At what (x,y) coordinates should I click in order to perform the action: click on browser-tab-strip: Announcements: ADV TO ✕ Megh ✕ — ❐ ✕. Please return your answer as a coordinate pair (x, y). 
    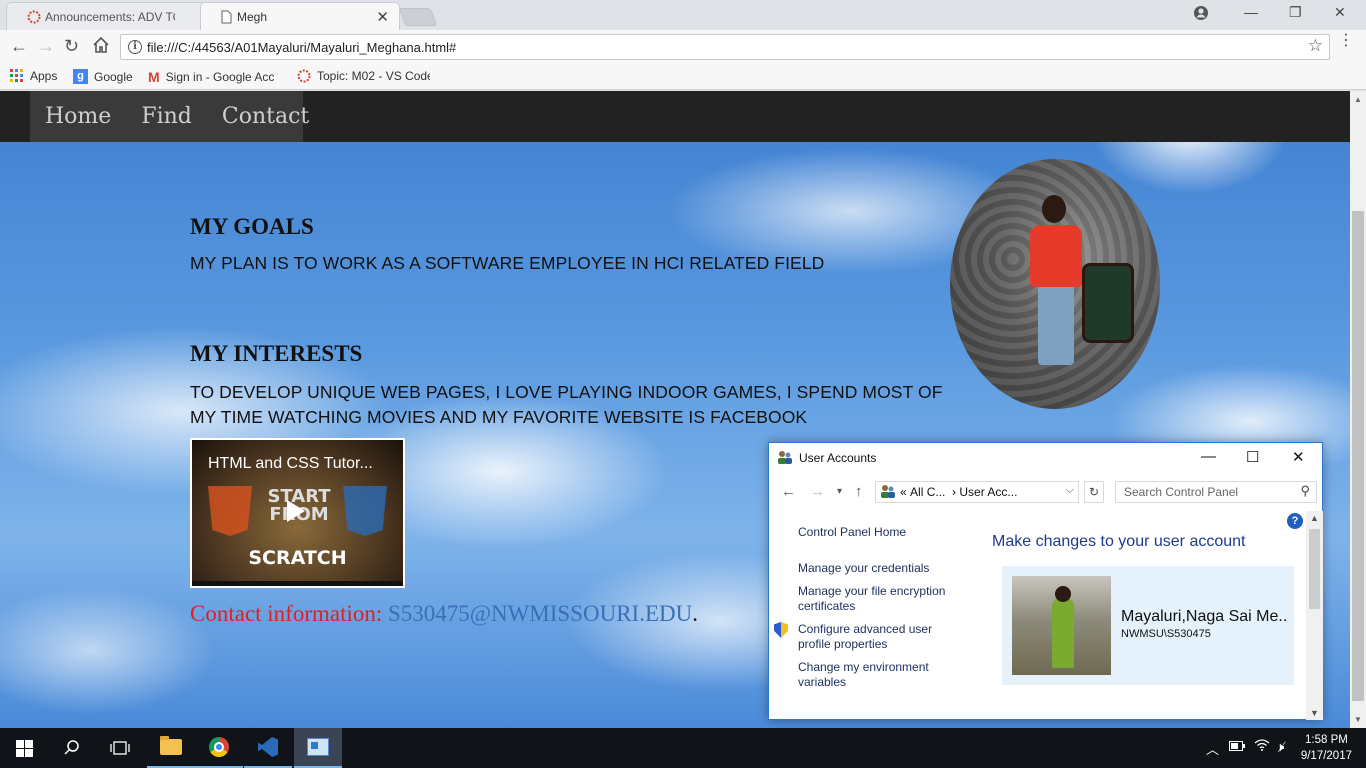
    Looking at the image, I should click on (683, 15).